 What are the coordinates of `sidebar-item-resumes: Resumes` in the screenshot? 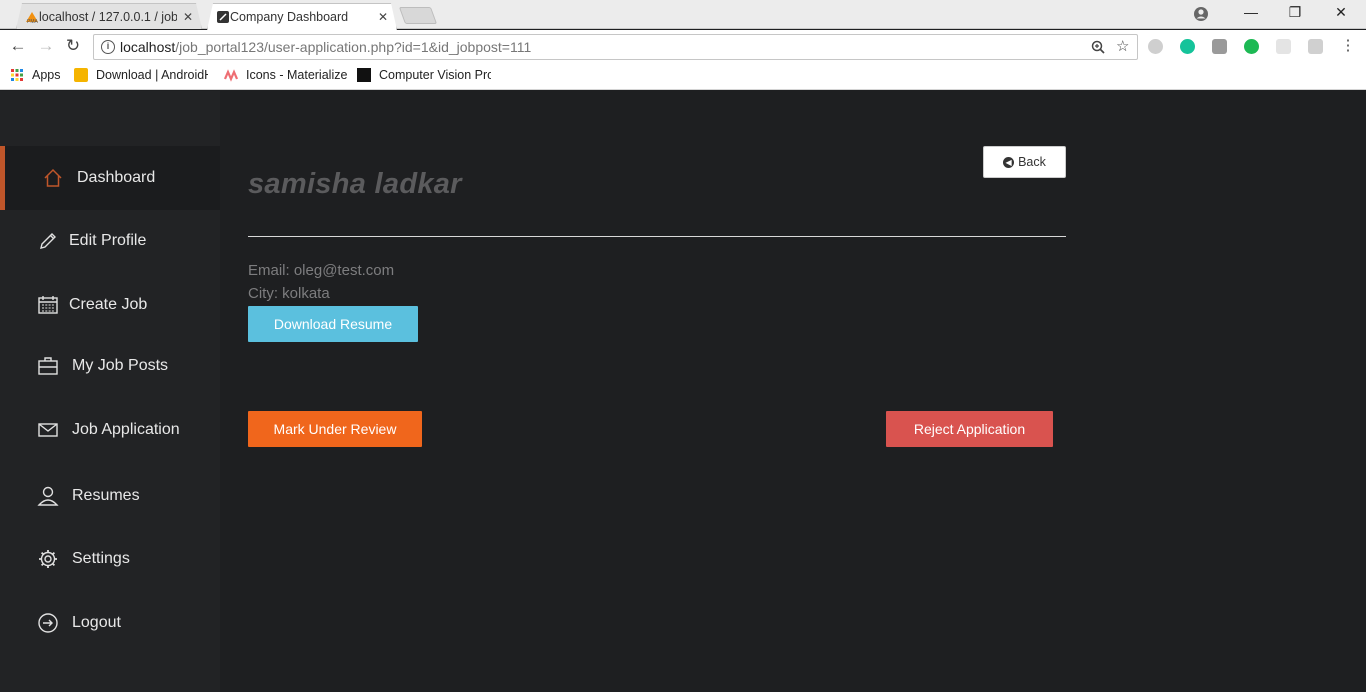 It's located at (110, 496).